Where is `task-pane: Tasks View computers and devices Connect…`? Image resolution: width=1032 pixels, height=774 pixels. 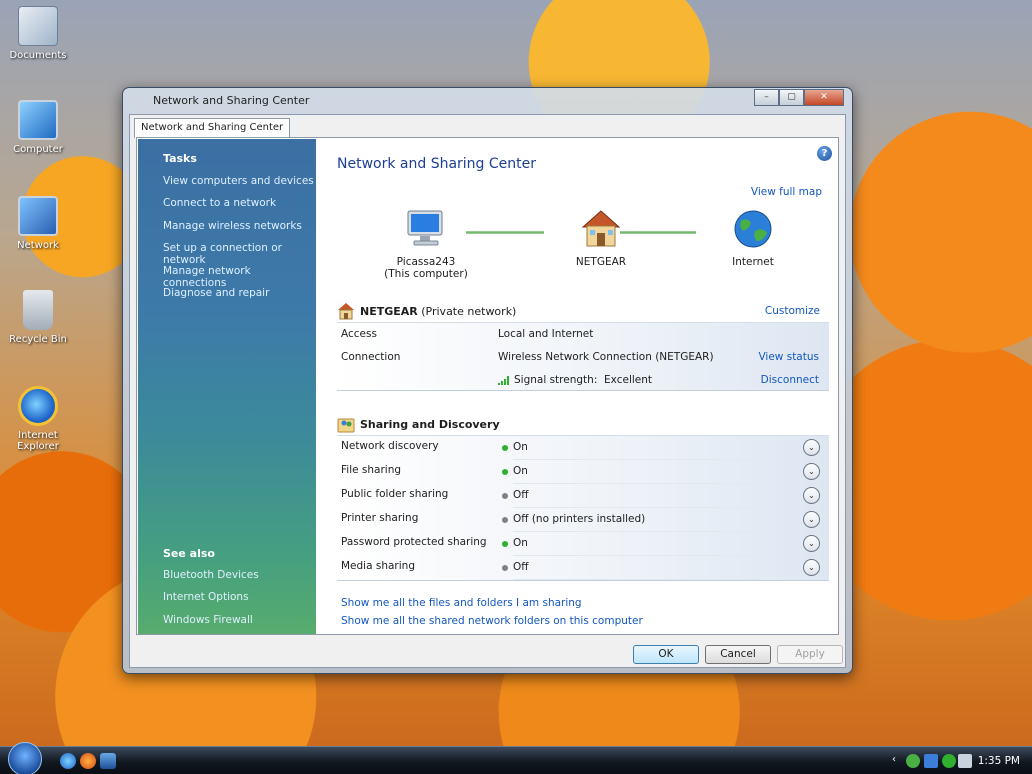 task-pane: Tasks View computers and devices Connect… is located at coordinates (227, 386).